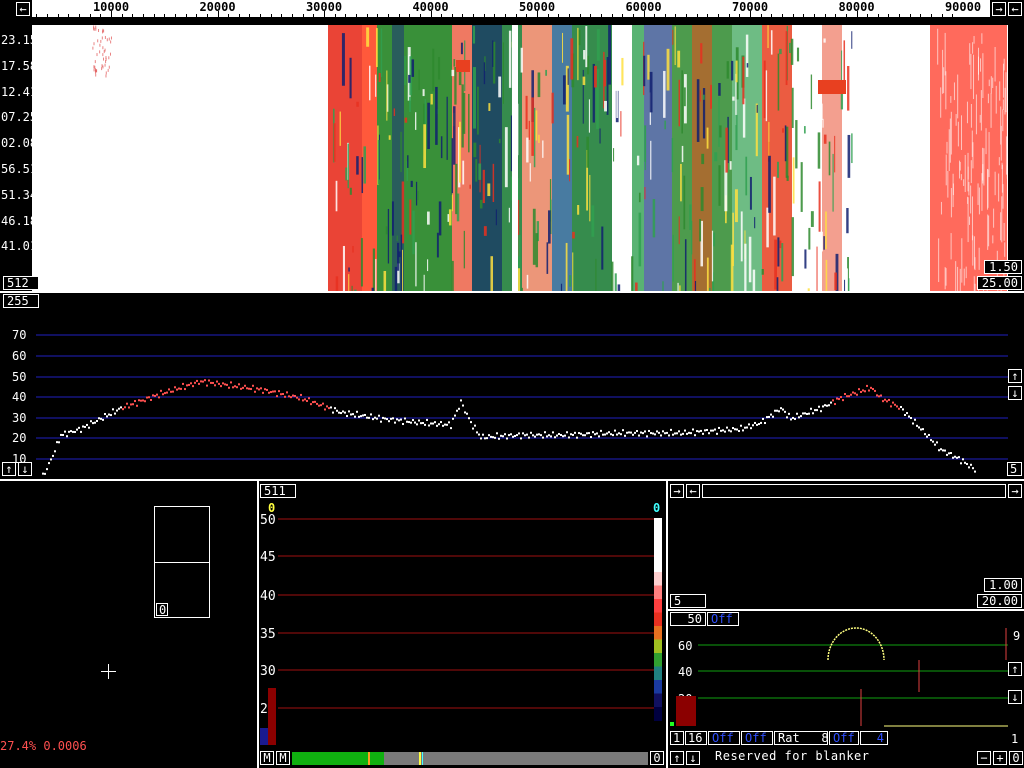 Image resolution: width=1024 pixels, height=768 pixels. What do you see at coordinates (854, 491) in the screenshot?
I see `right-scroll-track` at bounding box center [854, 491].